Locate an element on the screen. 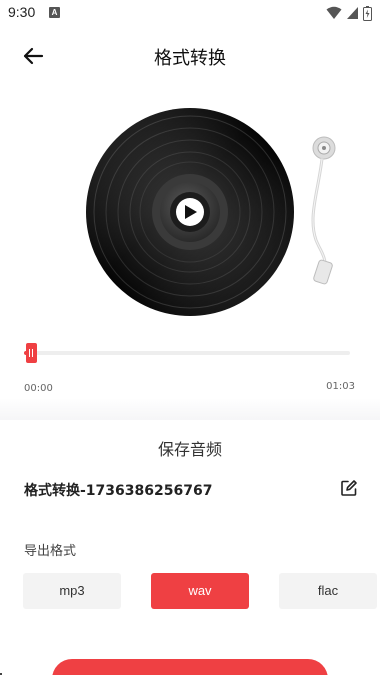 Image resolution: width=380 pixels, height=675 pixels. format-option-mp3: mp3 is located at coordinates (72, 591).